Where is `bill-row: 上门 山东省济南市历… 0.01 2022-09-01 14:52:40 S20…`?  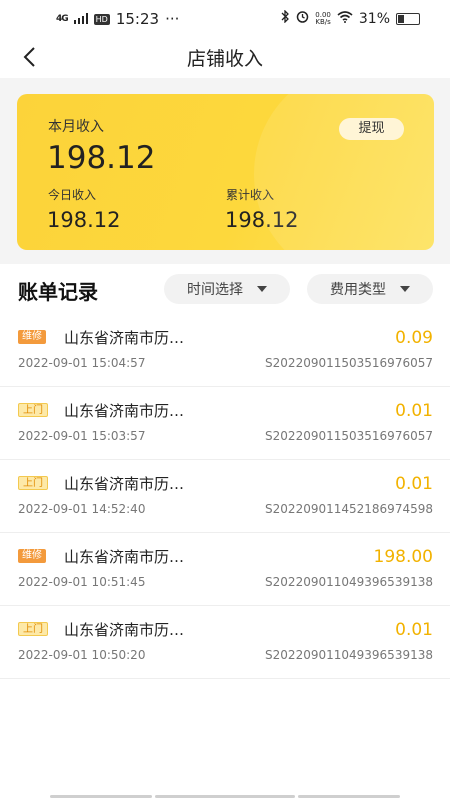
bill-row: 上门 山东省济南市历… 0.01 2022-09-01 14:52:40 S20… is located at coordinates (225, 496).